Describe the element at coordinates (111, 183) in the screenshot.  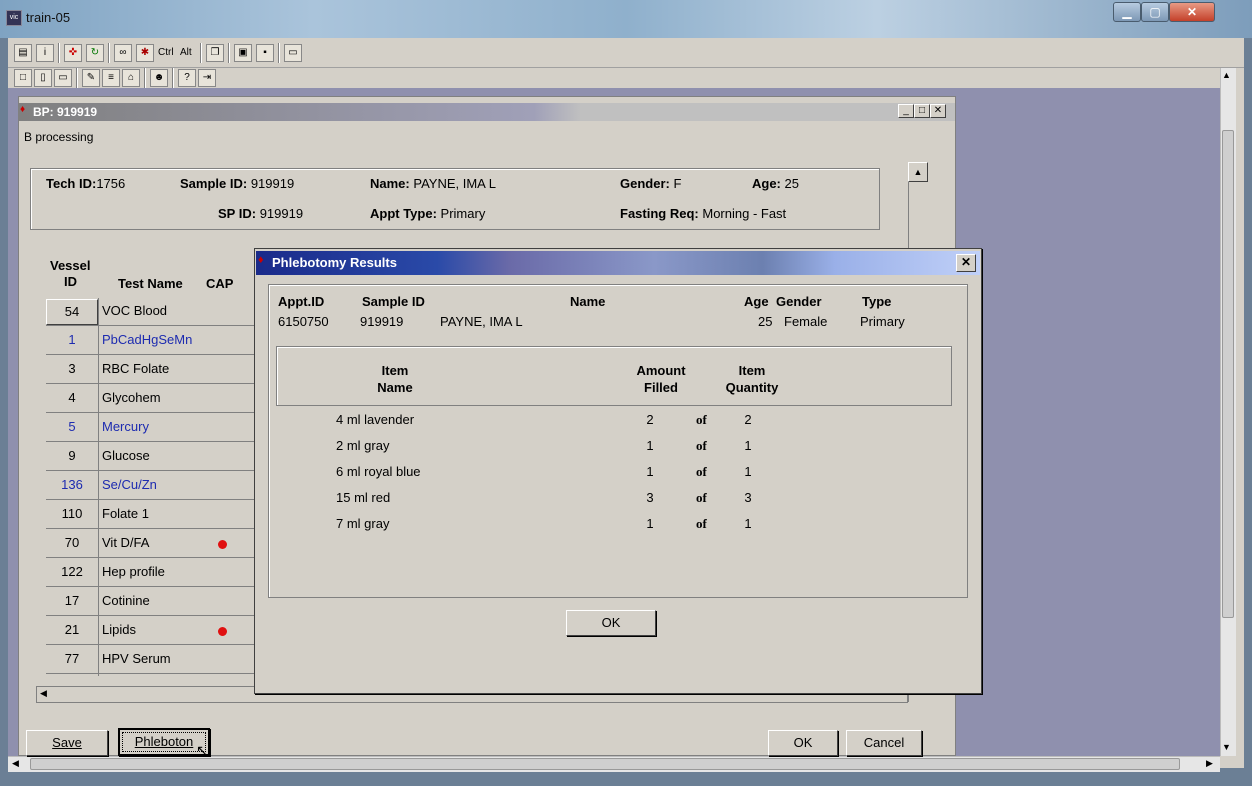
I see `tech-id-value: 1756` at that location.